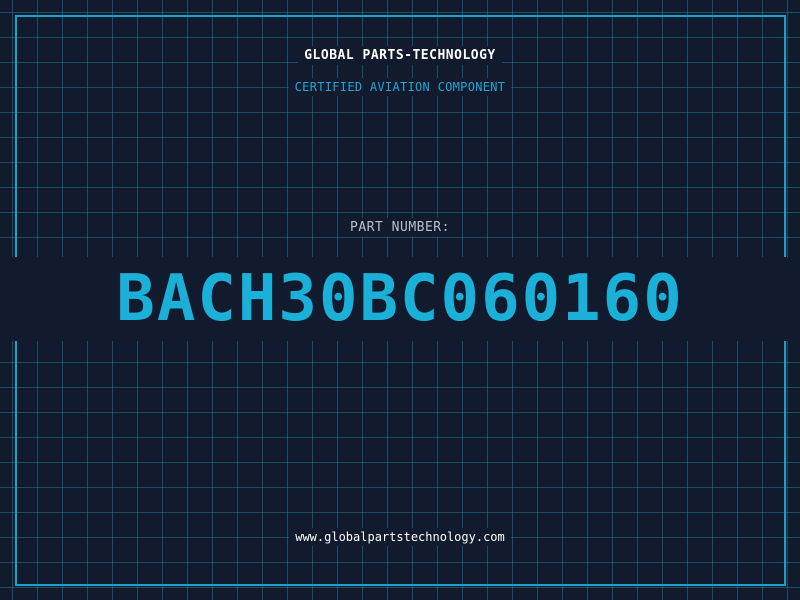 Image resolution: width=800 pixels, height=600 pixels. I want to click on certification-subtitle: CERTIFIED AVIATION COMPONENT, so click(400, 87).